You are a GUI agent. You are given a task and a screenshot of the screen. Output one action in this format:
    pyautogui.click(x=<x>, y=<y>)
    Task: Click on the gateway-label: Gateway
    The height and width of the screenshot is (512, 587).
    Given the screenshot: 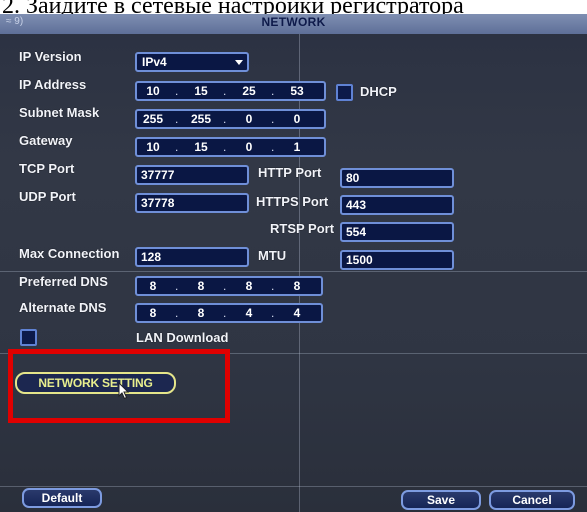 What is the action you would take?
    pyautogui.click(x=46, y=140)
    